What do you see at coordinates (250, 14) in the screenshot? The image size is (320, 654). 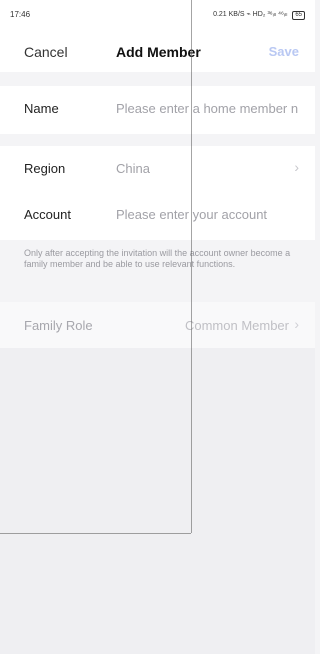 I see `status-right-icons: 0.21 KB/S ⌁ HD₂ ³⁶ᵢₗₗ ⁴⁶ᵢₗₗ` at bounding box center [250, 14].